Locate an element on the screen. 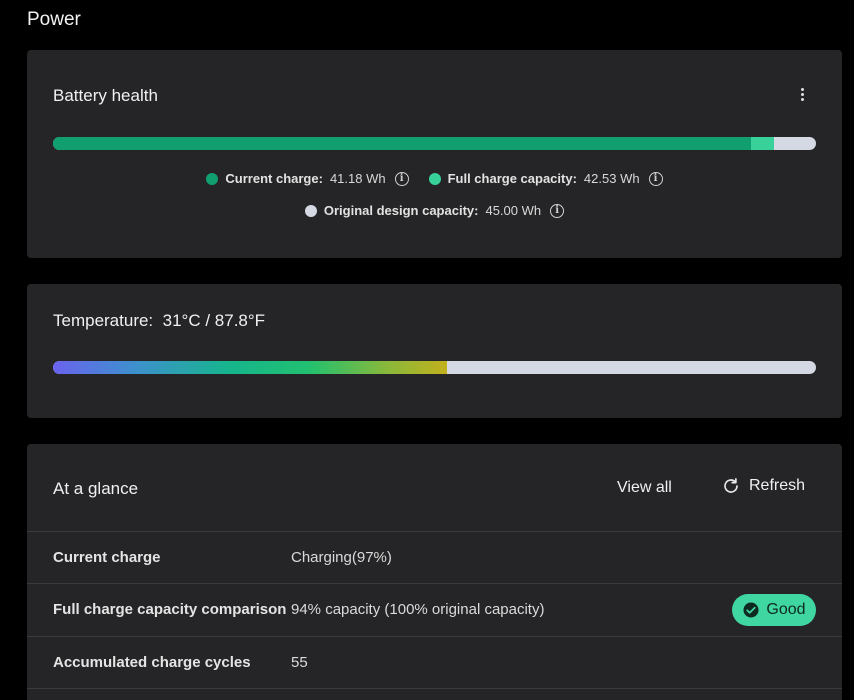 This screenshot has width=854, height=700. page-title: Power is located at coordinates (54, 19).